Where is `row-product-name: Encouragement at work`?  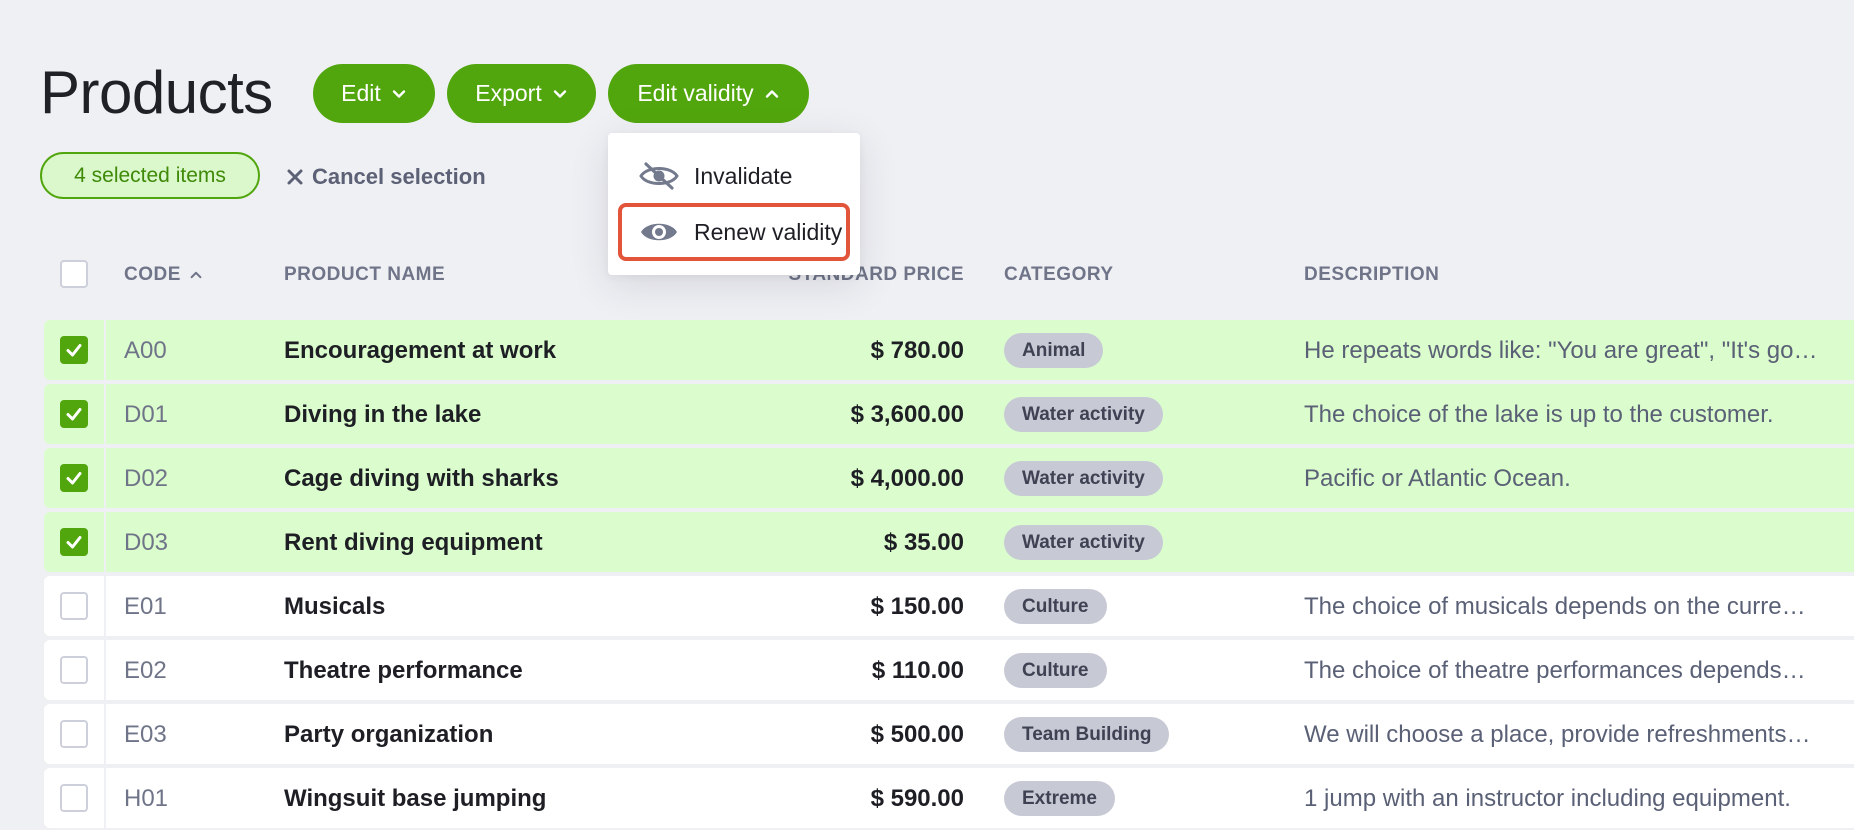 row-product-name: Encouragement at work is located at coordinates (420, 350).